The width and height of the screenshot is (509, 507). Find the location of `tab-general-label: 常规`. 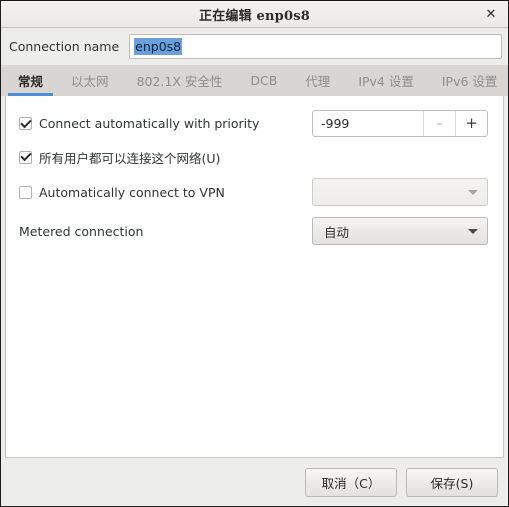

tab-general-label: 常规 is located at coordinates (31, 81).